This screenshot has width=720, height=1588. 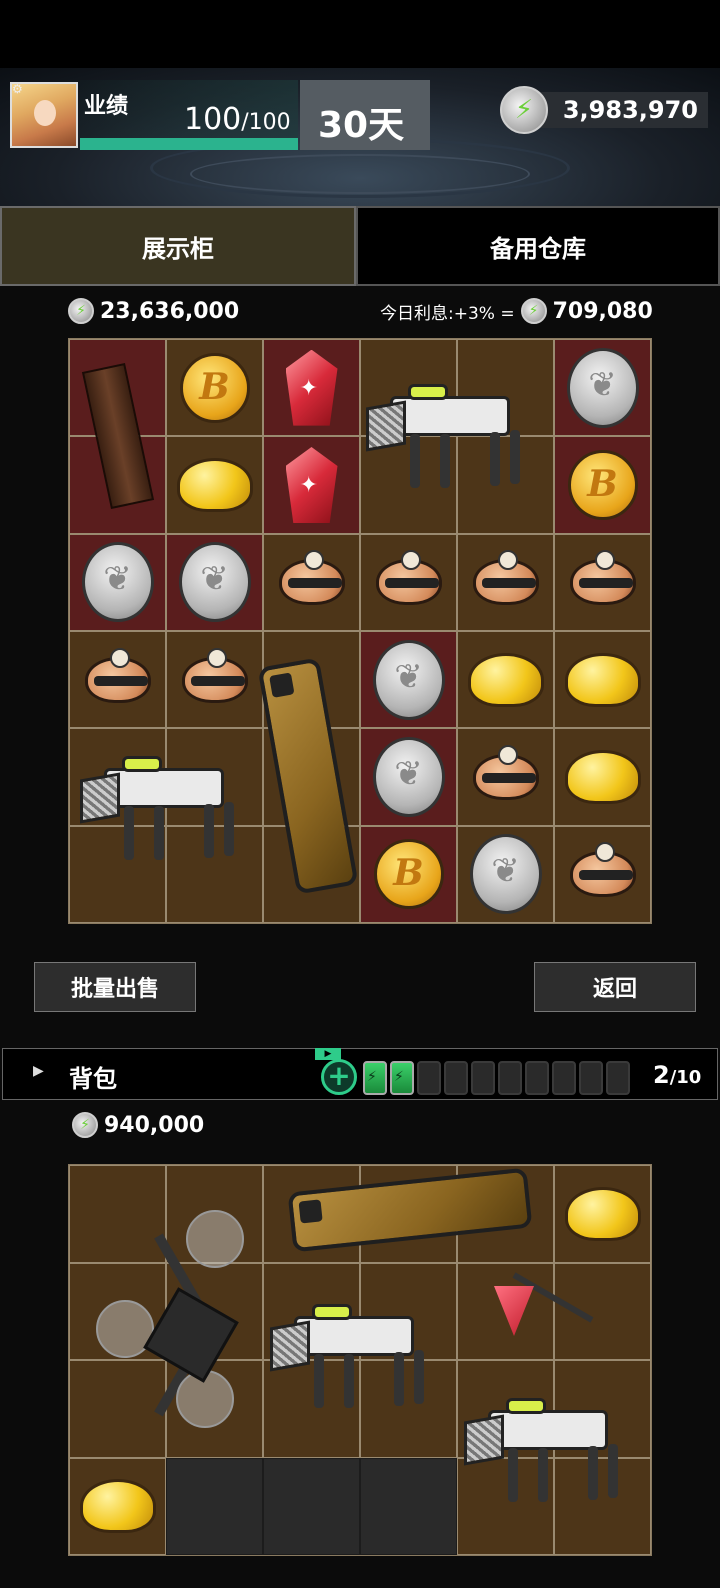 I want to click on backpack-title: 背包, so click(x=93, y=1079).